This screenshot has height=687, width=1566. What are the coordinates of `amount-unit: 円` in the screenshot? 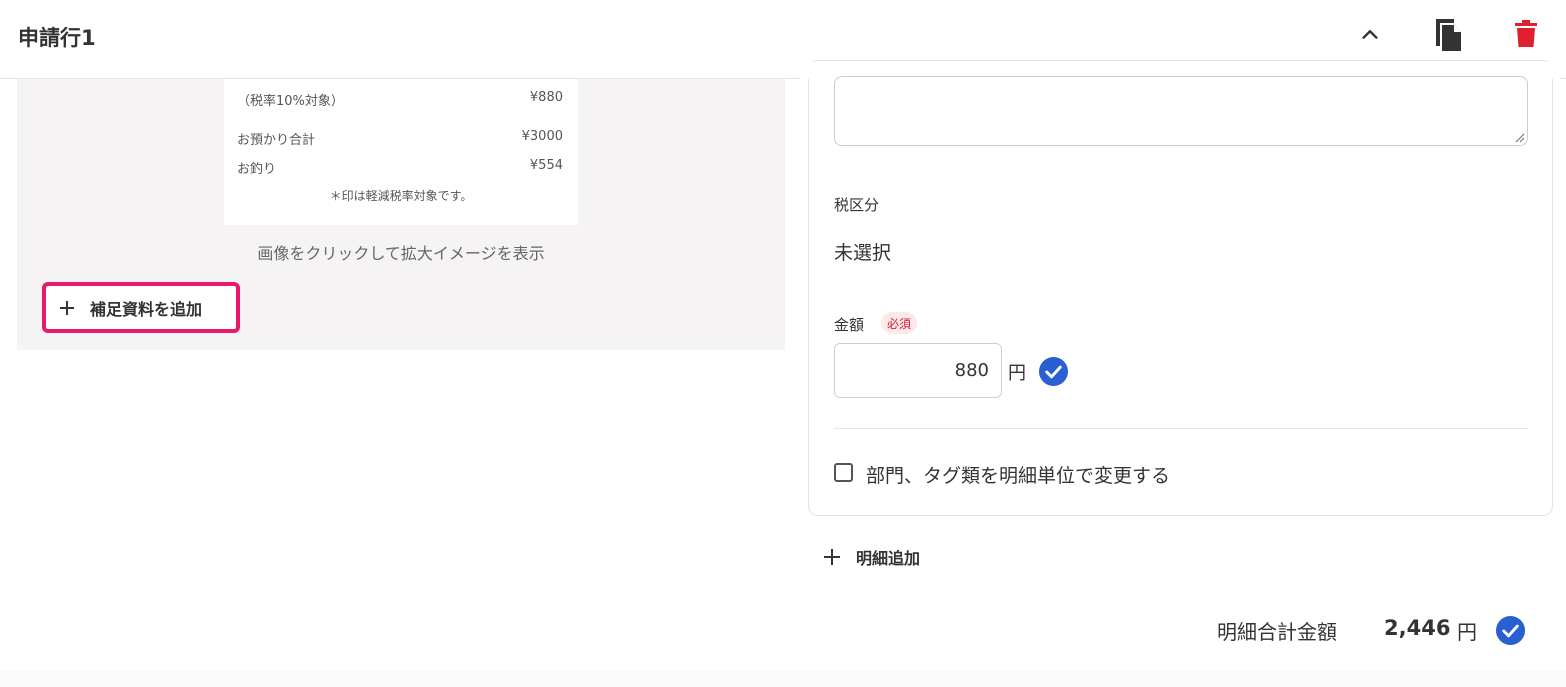 It's located at (1017, 373).